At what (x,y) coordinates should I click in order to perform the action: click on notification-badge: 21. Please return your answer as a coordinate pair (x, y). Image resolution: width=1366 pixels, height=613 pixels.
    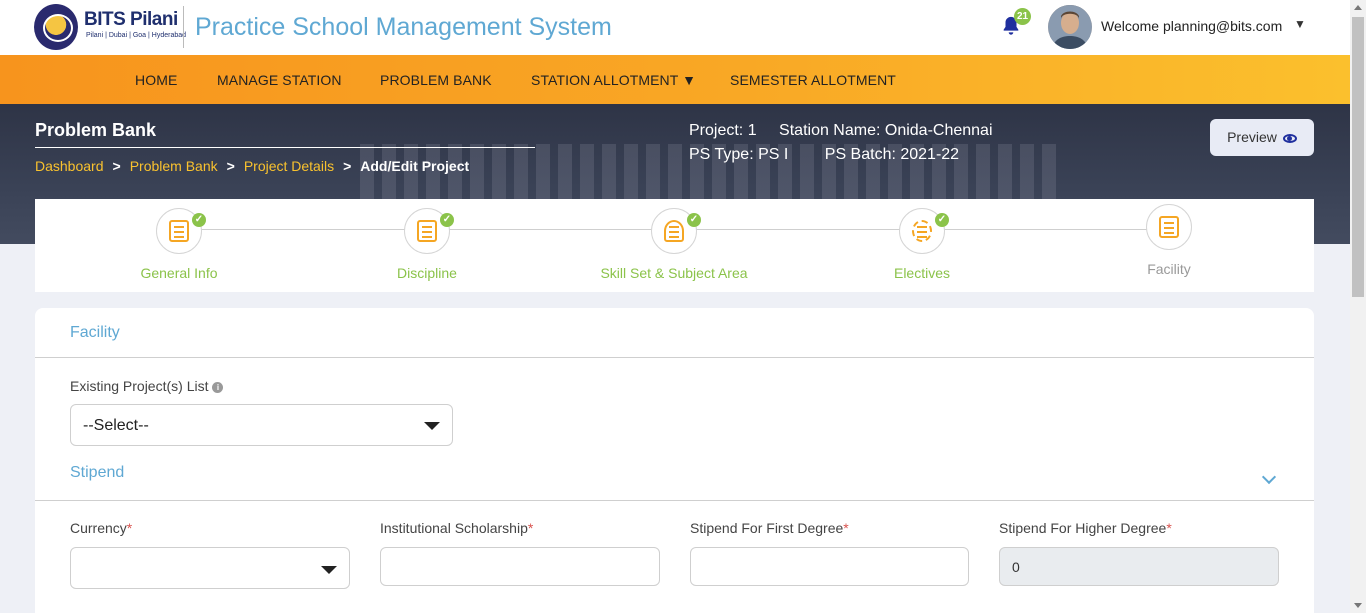
    Looking at the image, I should click on (1022, 16).